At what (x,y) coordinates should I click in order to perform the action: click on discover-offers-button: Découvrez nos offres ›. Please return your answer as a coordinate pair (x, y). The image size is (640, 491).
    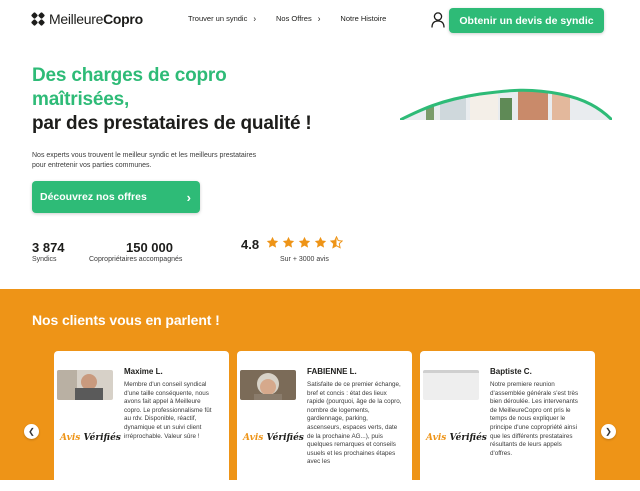
    Looking at the image, I should click on (116, 197).